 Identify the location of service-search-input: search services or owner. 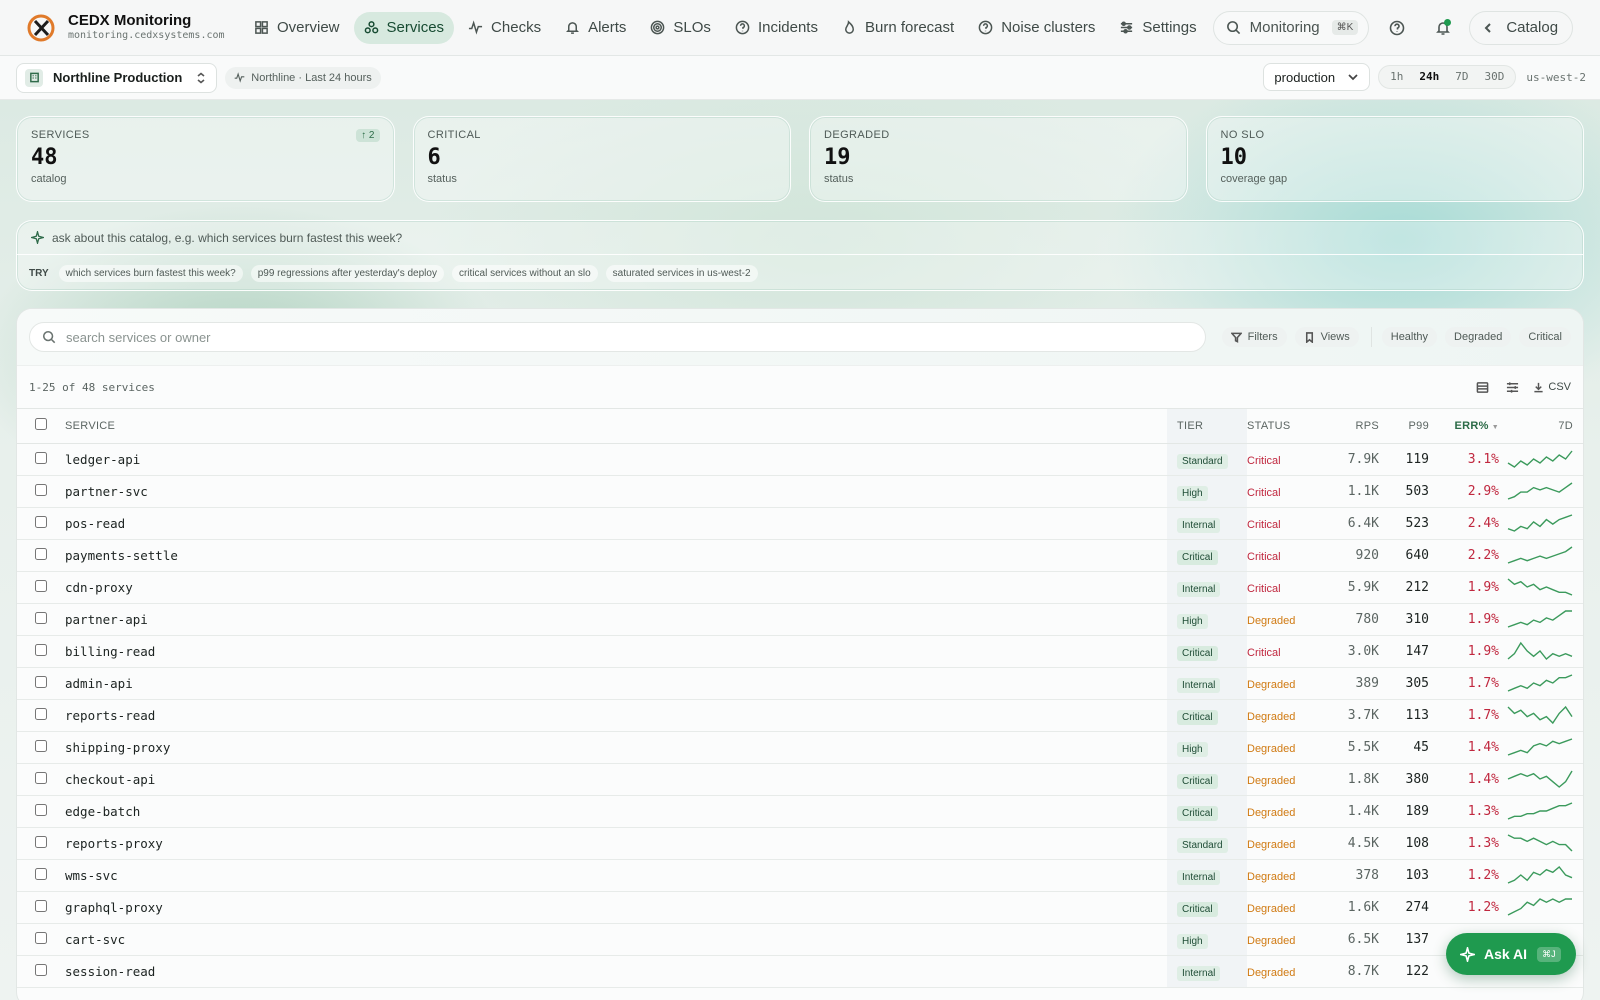
(617, 337).